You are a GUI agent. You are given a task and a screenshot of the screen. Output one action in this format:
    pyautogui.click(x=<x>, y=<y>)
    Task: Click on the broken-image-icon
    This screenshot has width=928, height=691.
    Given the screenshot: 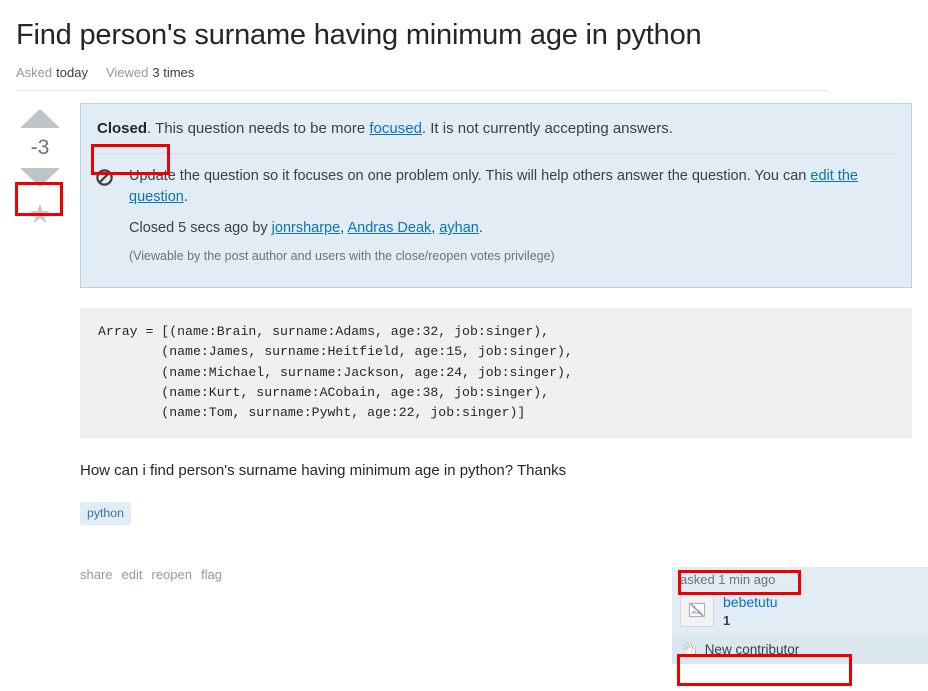 What is the action you would take?
    pyautogui.click(x=697, y=610)
    